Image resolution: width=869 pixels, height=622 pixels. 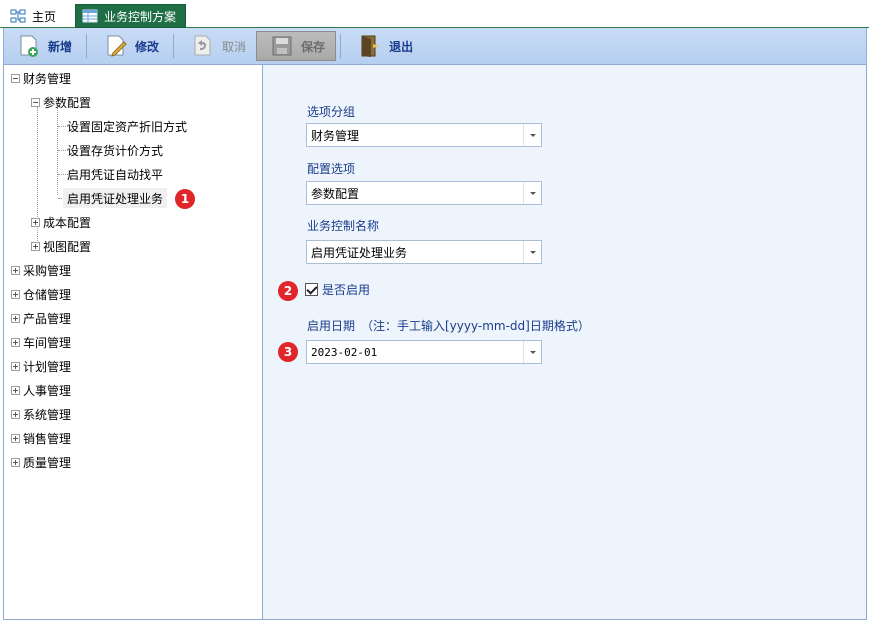 What do you see at coordinates (434, 14) in the screenshot?
I see `tab-bar: 主页 业务控制方案` at bounding box center [434, 14].